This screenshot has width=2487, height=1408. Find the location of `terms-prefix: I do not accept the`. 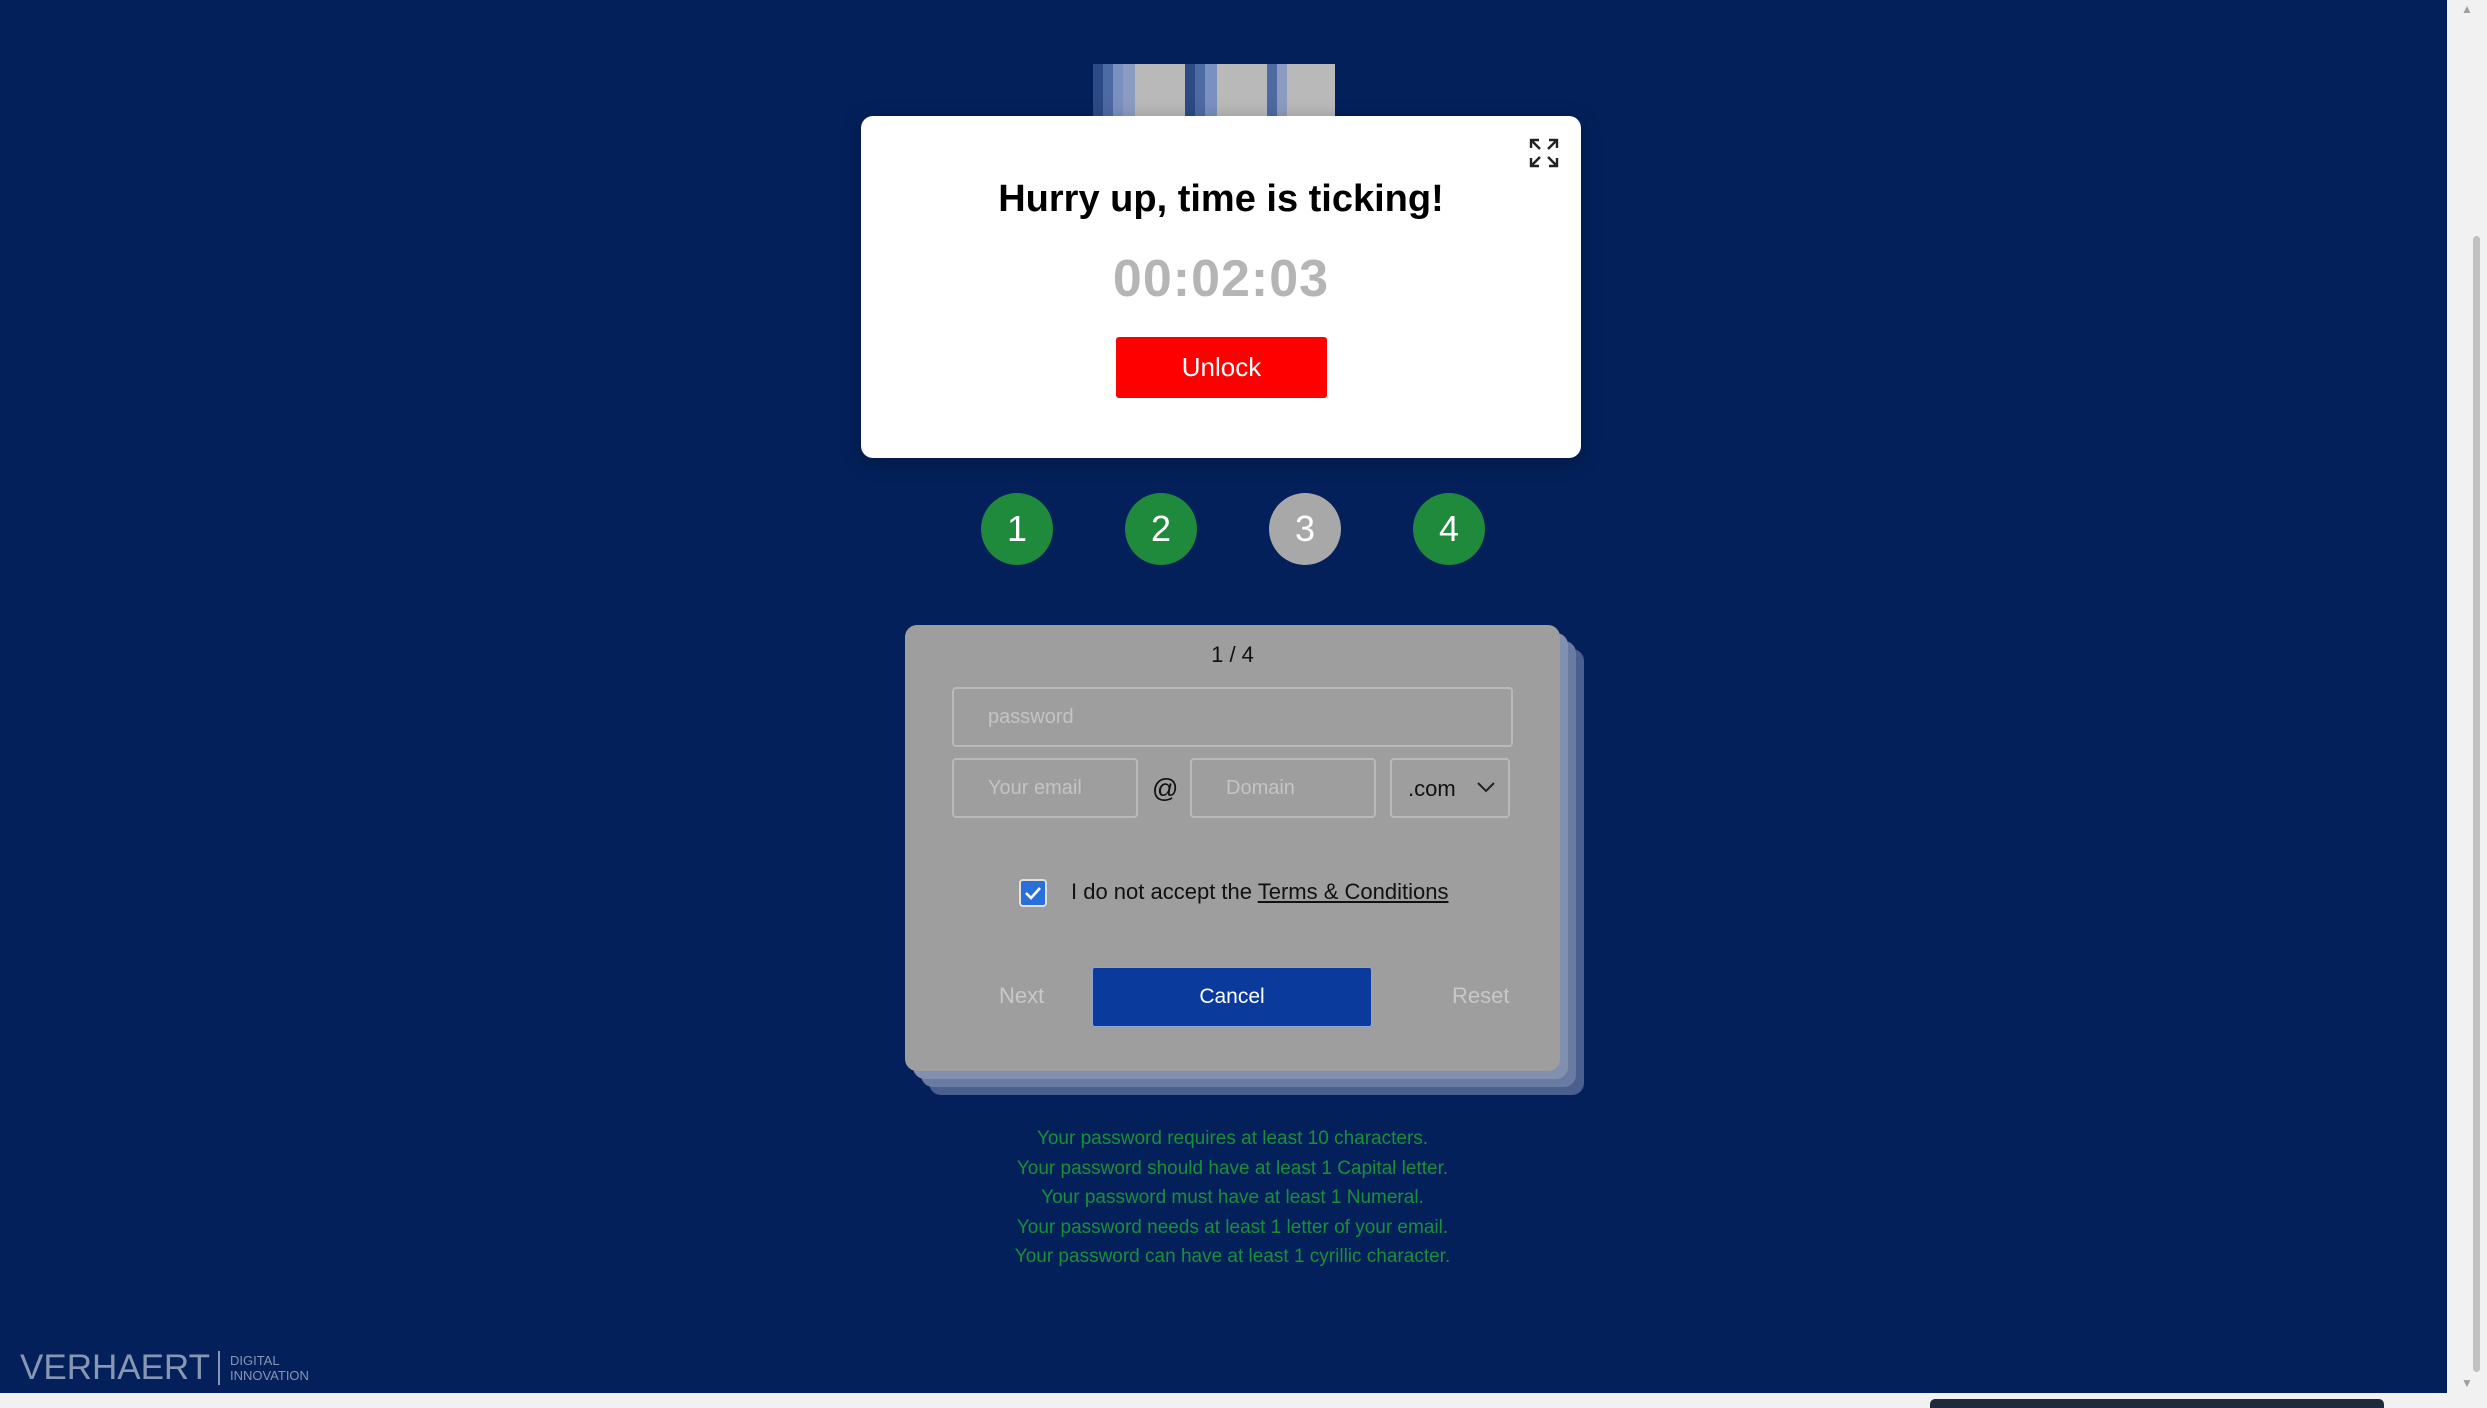

terms-prefix: I do not accept the is located at coordinates (1164, 891).